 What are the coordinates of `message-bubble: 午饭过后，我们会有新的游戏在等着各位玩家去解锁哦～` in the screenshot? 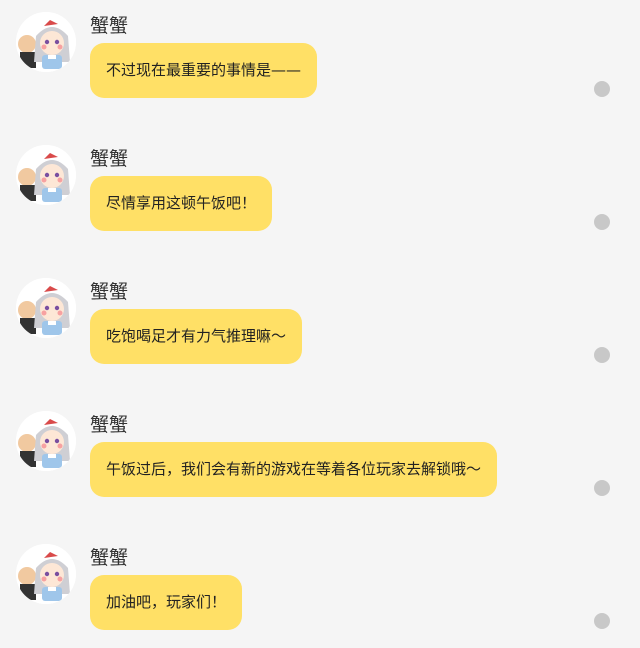 It's located at (294, 469).